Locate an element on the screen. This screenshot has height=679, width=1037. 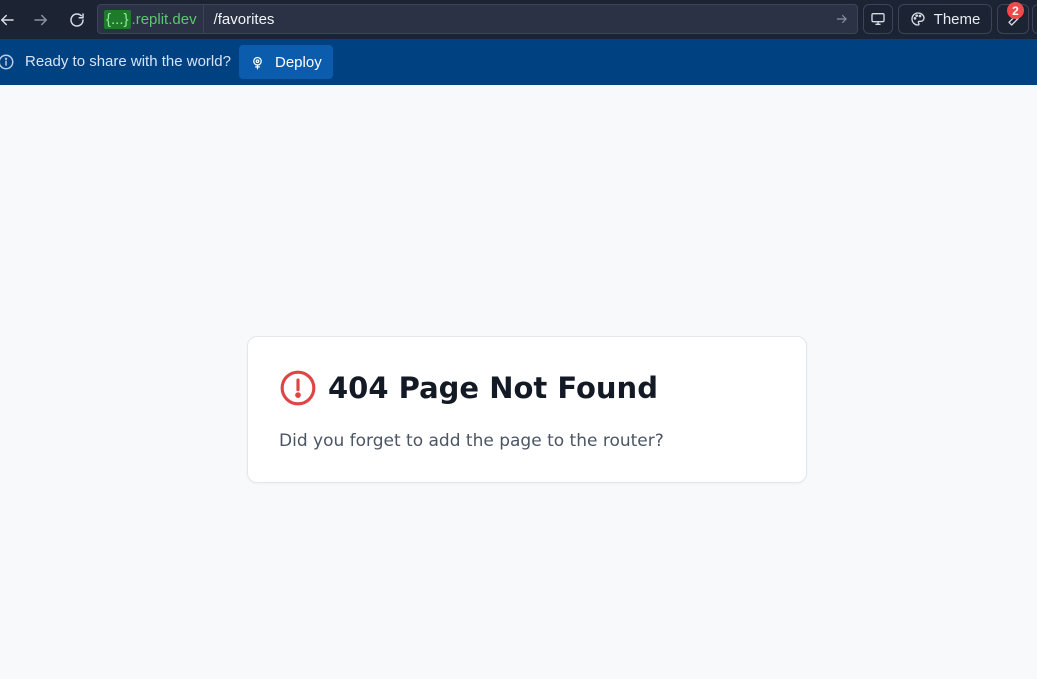
arrow-left-icon is located at coordinates (7, 20).